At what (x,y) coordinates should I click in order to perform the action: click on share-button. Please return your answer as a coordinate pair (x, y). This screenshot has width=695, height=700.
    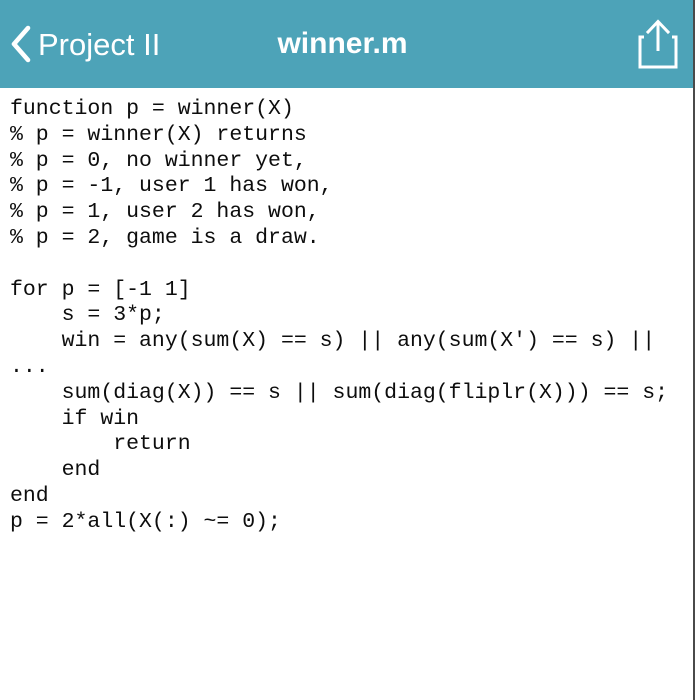
    Looking at the image, I should click on (658, 44).